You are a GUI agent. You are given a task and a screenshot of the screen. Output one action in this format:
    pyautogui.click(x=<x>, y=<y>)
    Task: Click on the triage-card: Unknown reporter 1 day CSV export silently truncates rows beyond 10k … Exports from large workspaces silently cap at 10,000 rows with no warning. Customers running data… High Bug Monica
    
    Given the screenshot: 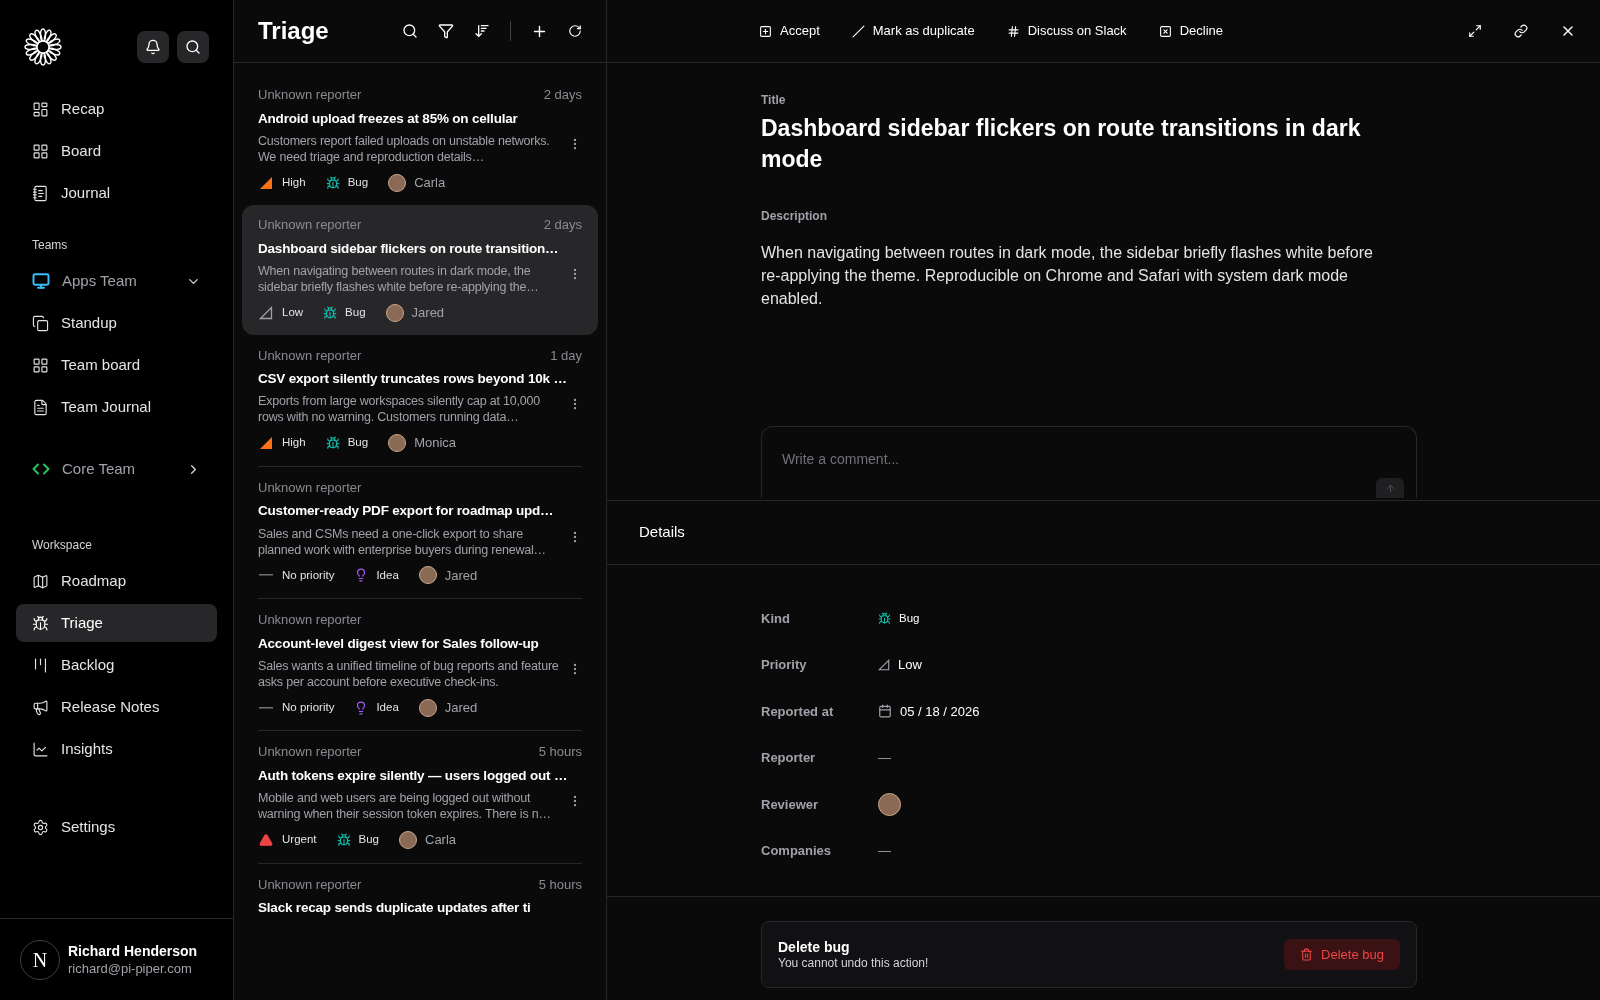 What is the action you would take?
    pyautogui.click(x=420, y=400)
    